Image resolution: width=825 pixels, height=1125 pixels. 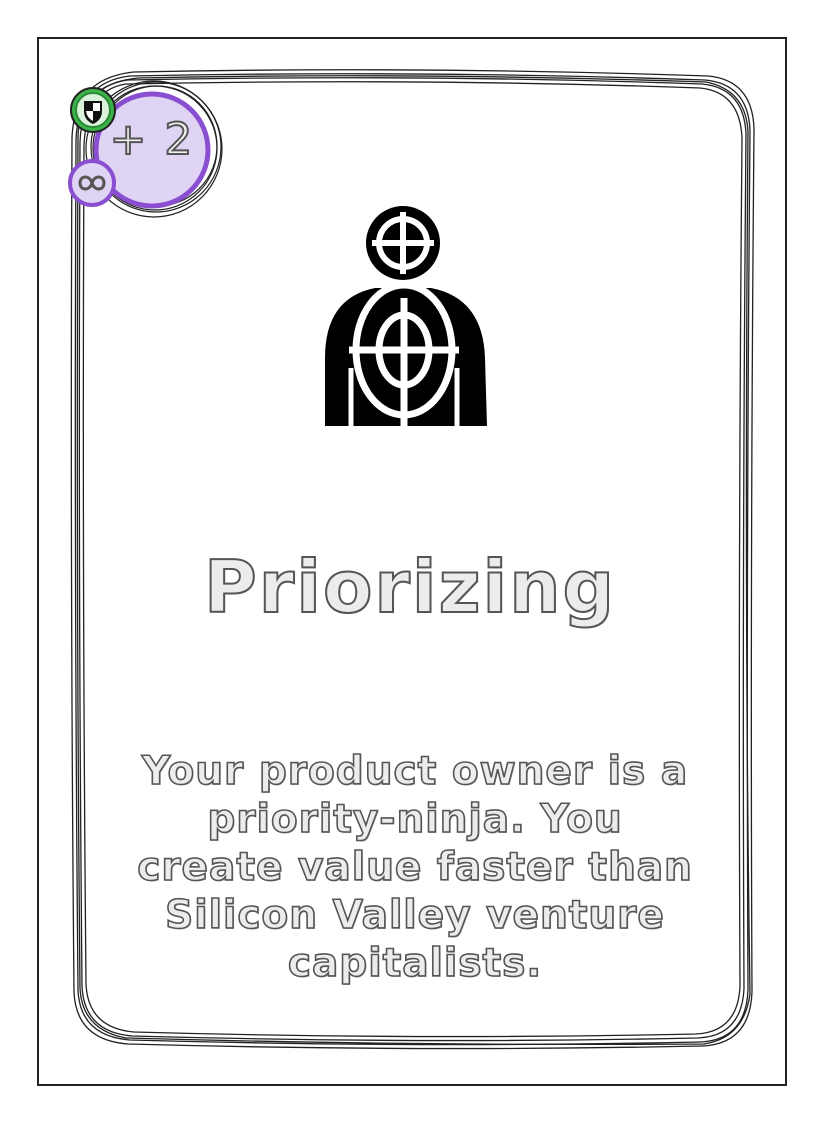 What do you see at coordinates (406, 316) in the screenshot?
I see `person-target-icon` at bounding box center [406, 316].